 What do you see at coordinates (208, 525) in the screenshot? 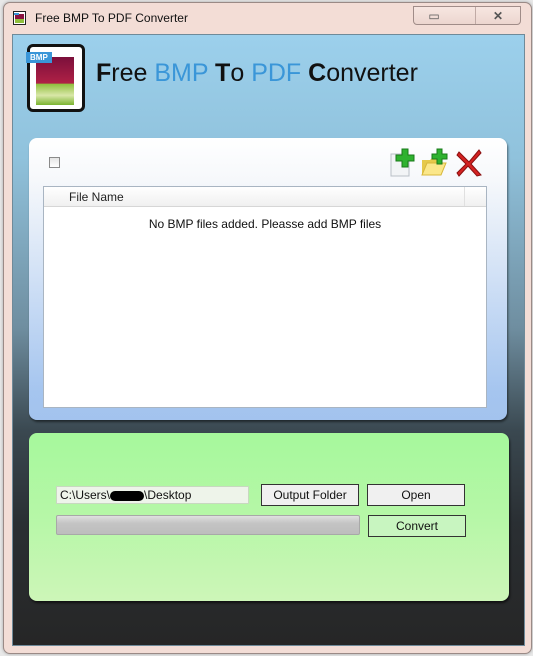
I see `conversion-progress-bar` at bounding box center [208, 525].